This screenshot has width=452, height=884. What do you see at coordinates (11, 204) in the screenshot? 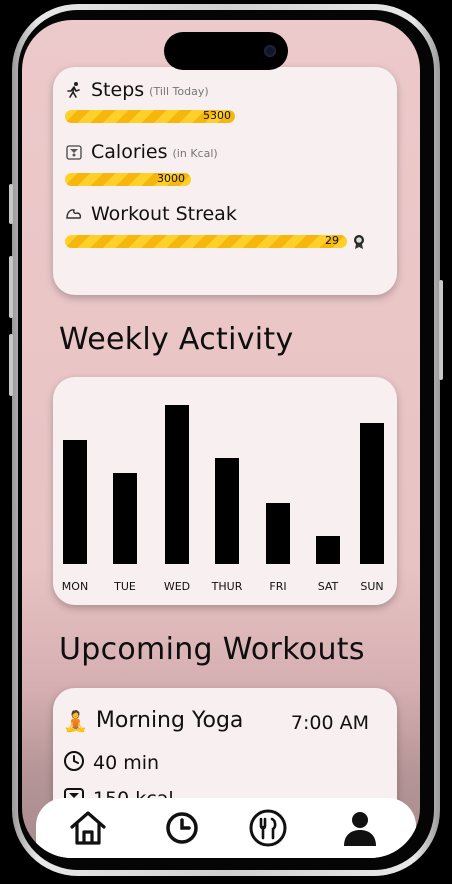
I see `action-button` at bounding box center [11, 204].